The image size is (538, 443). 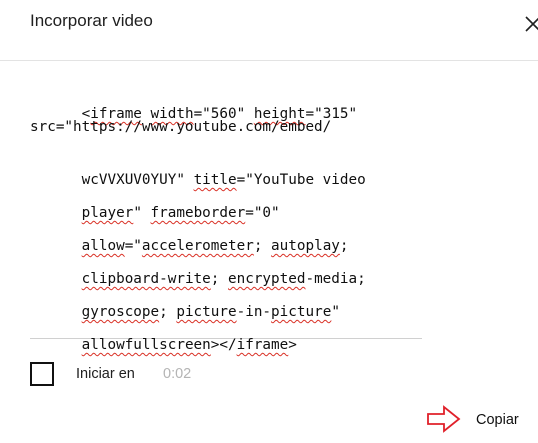 I want to click on code-line: allow="accelerometer; autoplay;, so click(x=189, y=235).